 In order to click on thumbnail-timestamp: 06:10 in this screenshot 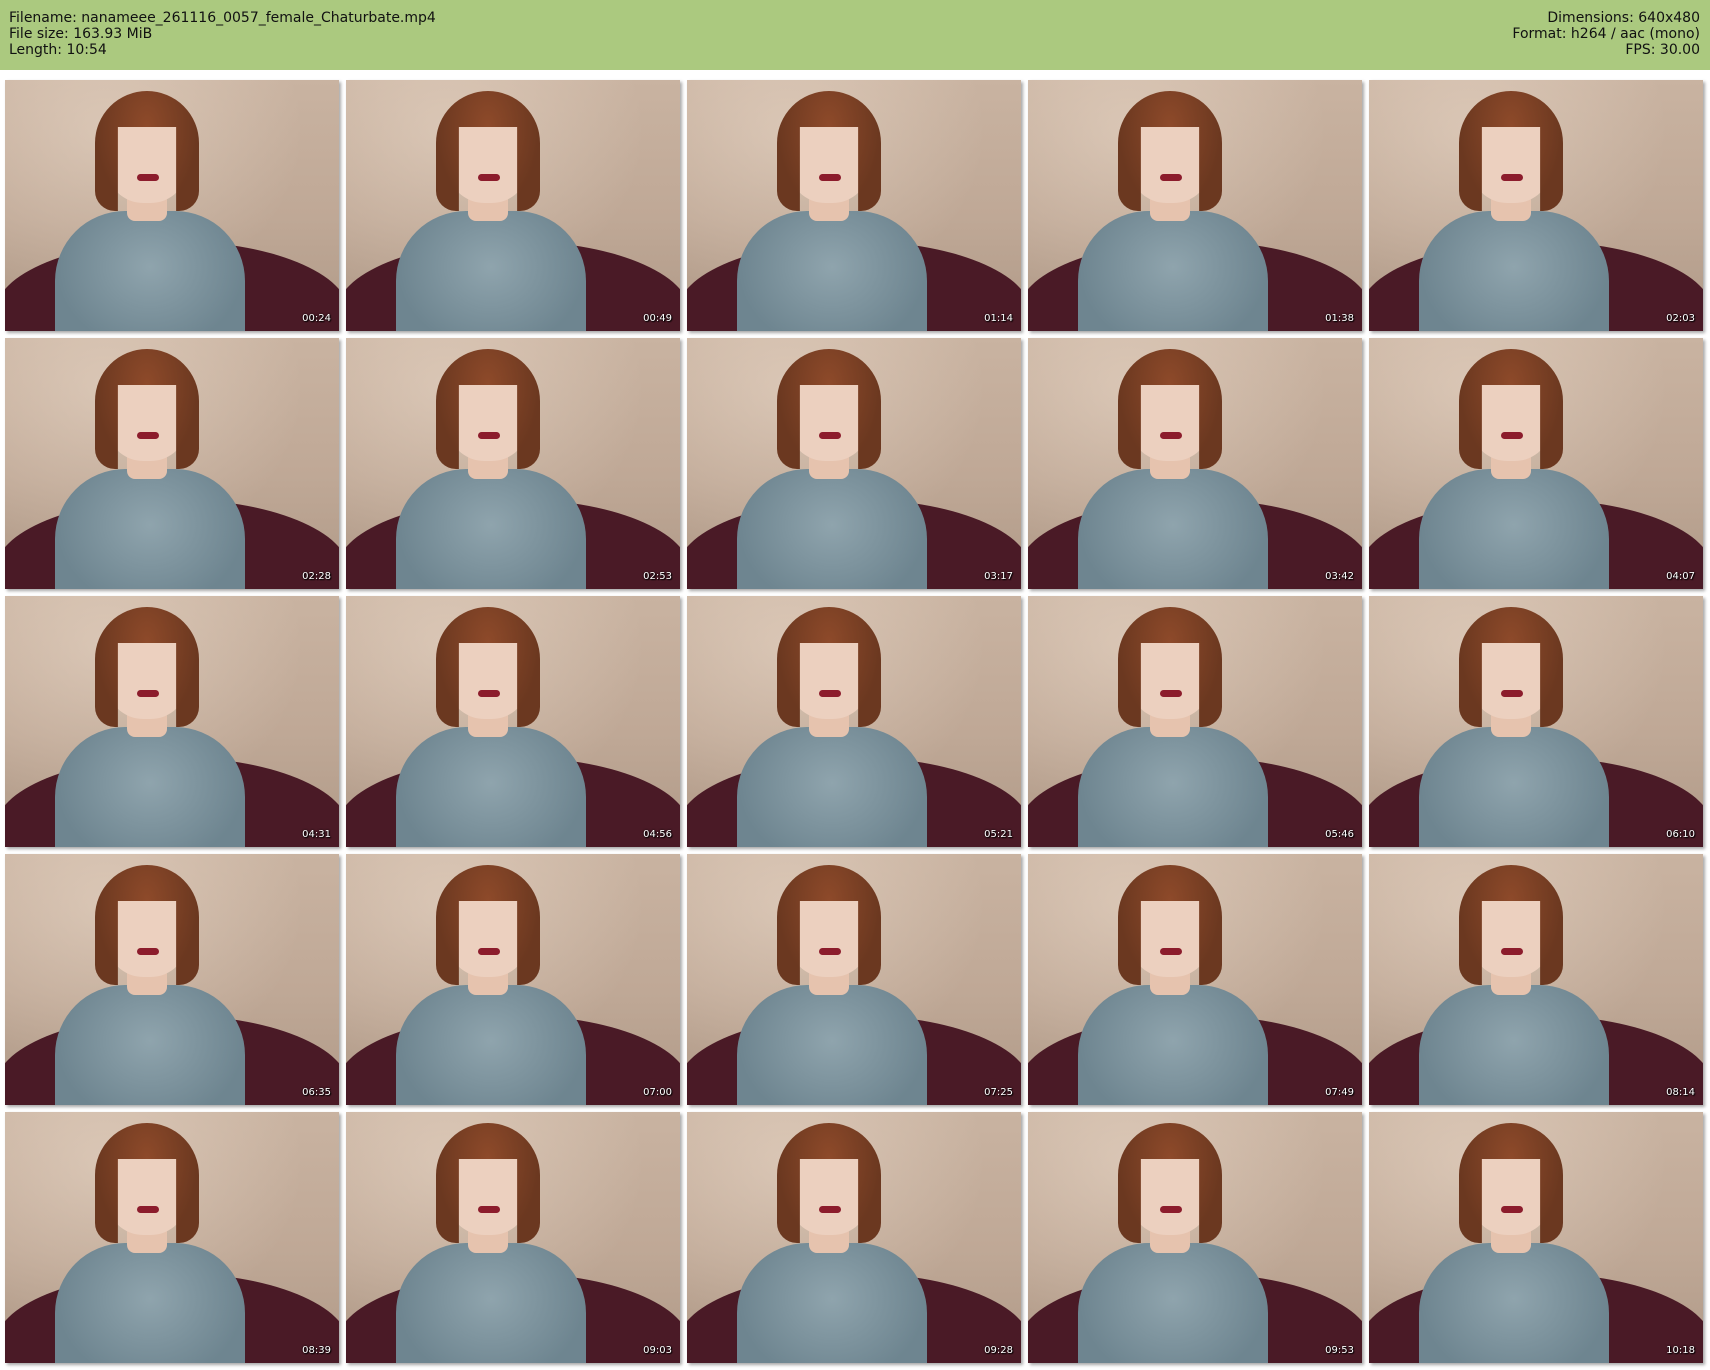, I will do `click(1680, 834)`.